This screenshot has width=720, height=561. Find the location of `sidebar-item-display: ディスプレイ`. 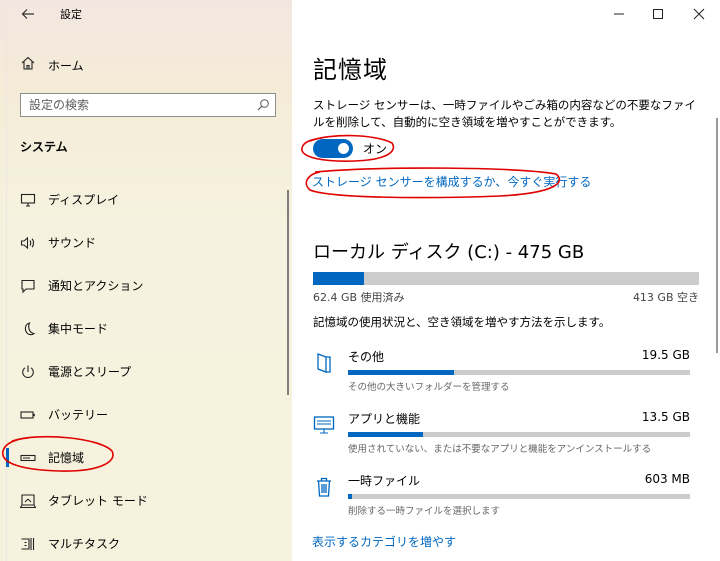

sidebar-item-display: ディスプレイ is located at coordinates (146, 199).